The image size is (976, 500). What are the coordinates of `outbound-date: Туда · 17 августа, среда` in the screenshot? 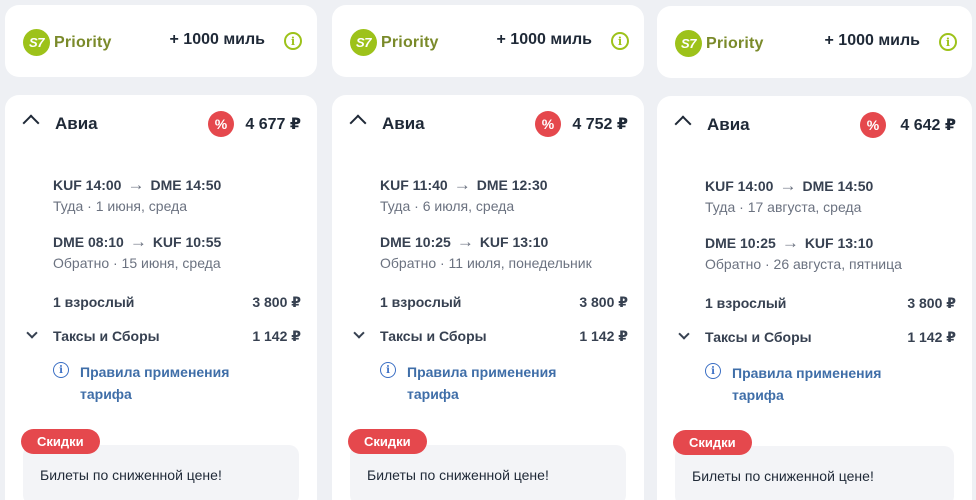 It's located at (783, 207).